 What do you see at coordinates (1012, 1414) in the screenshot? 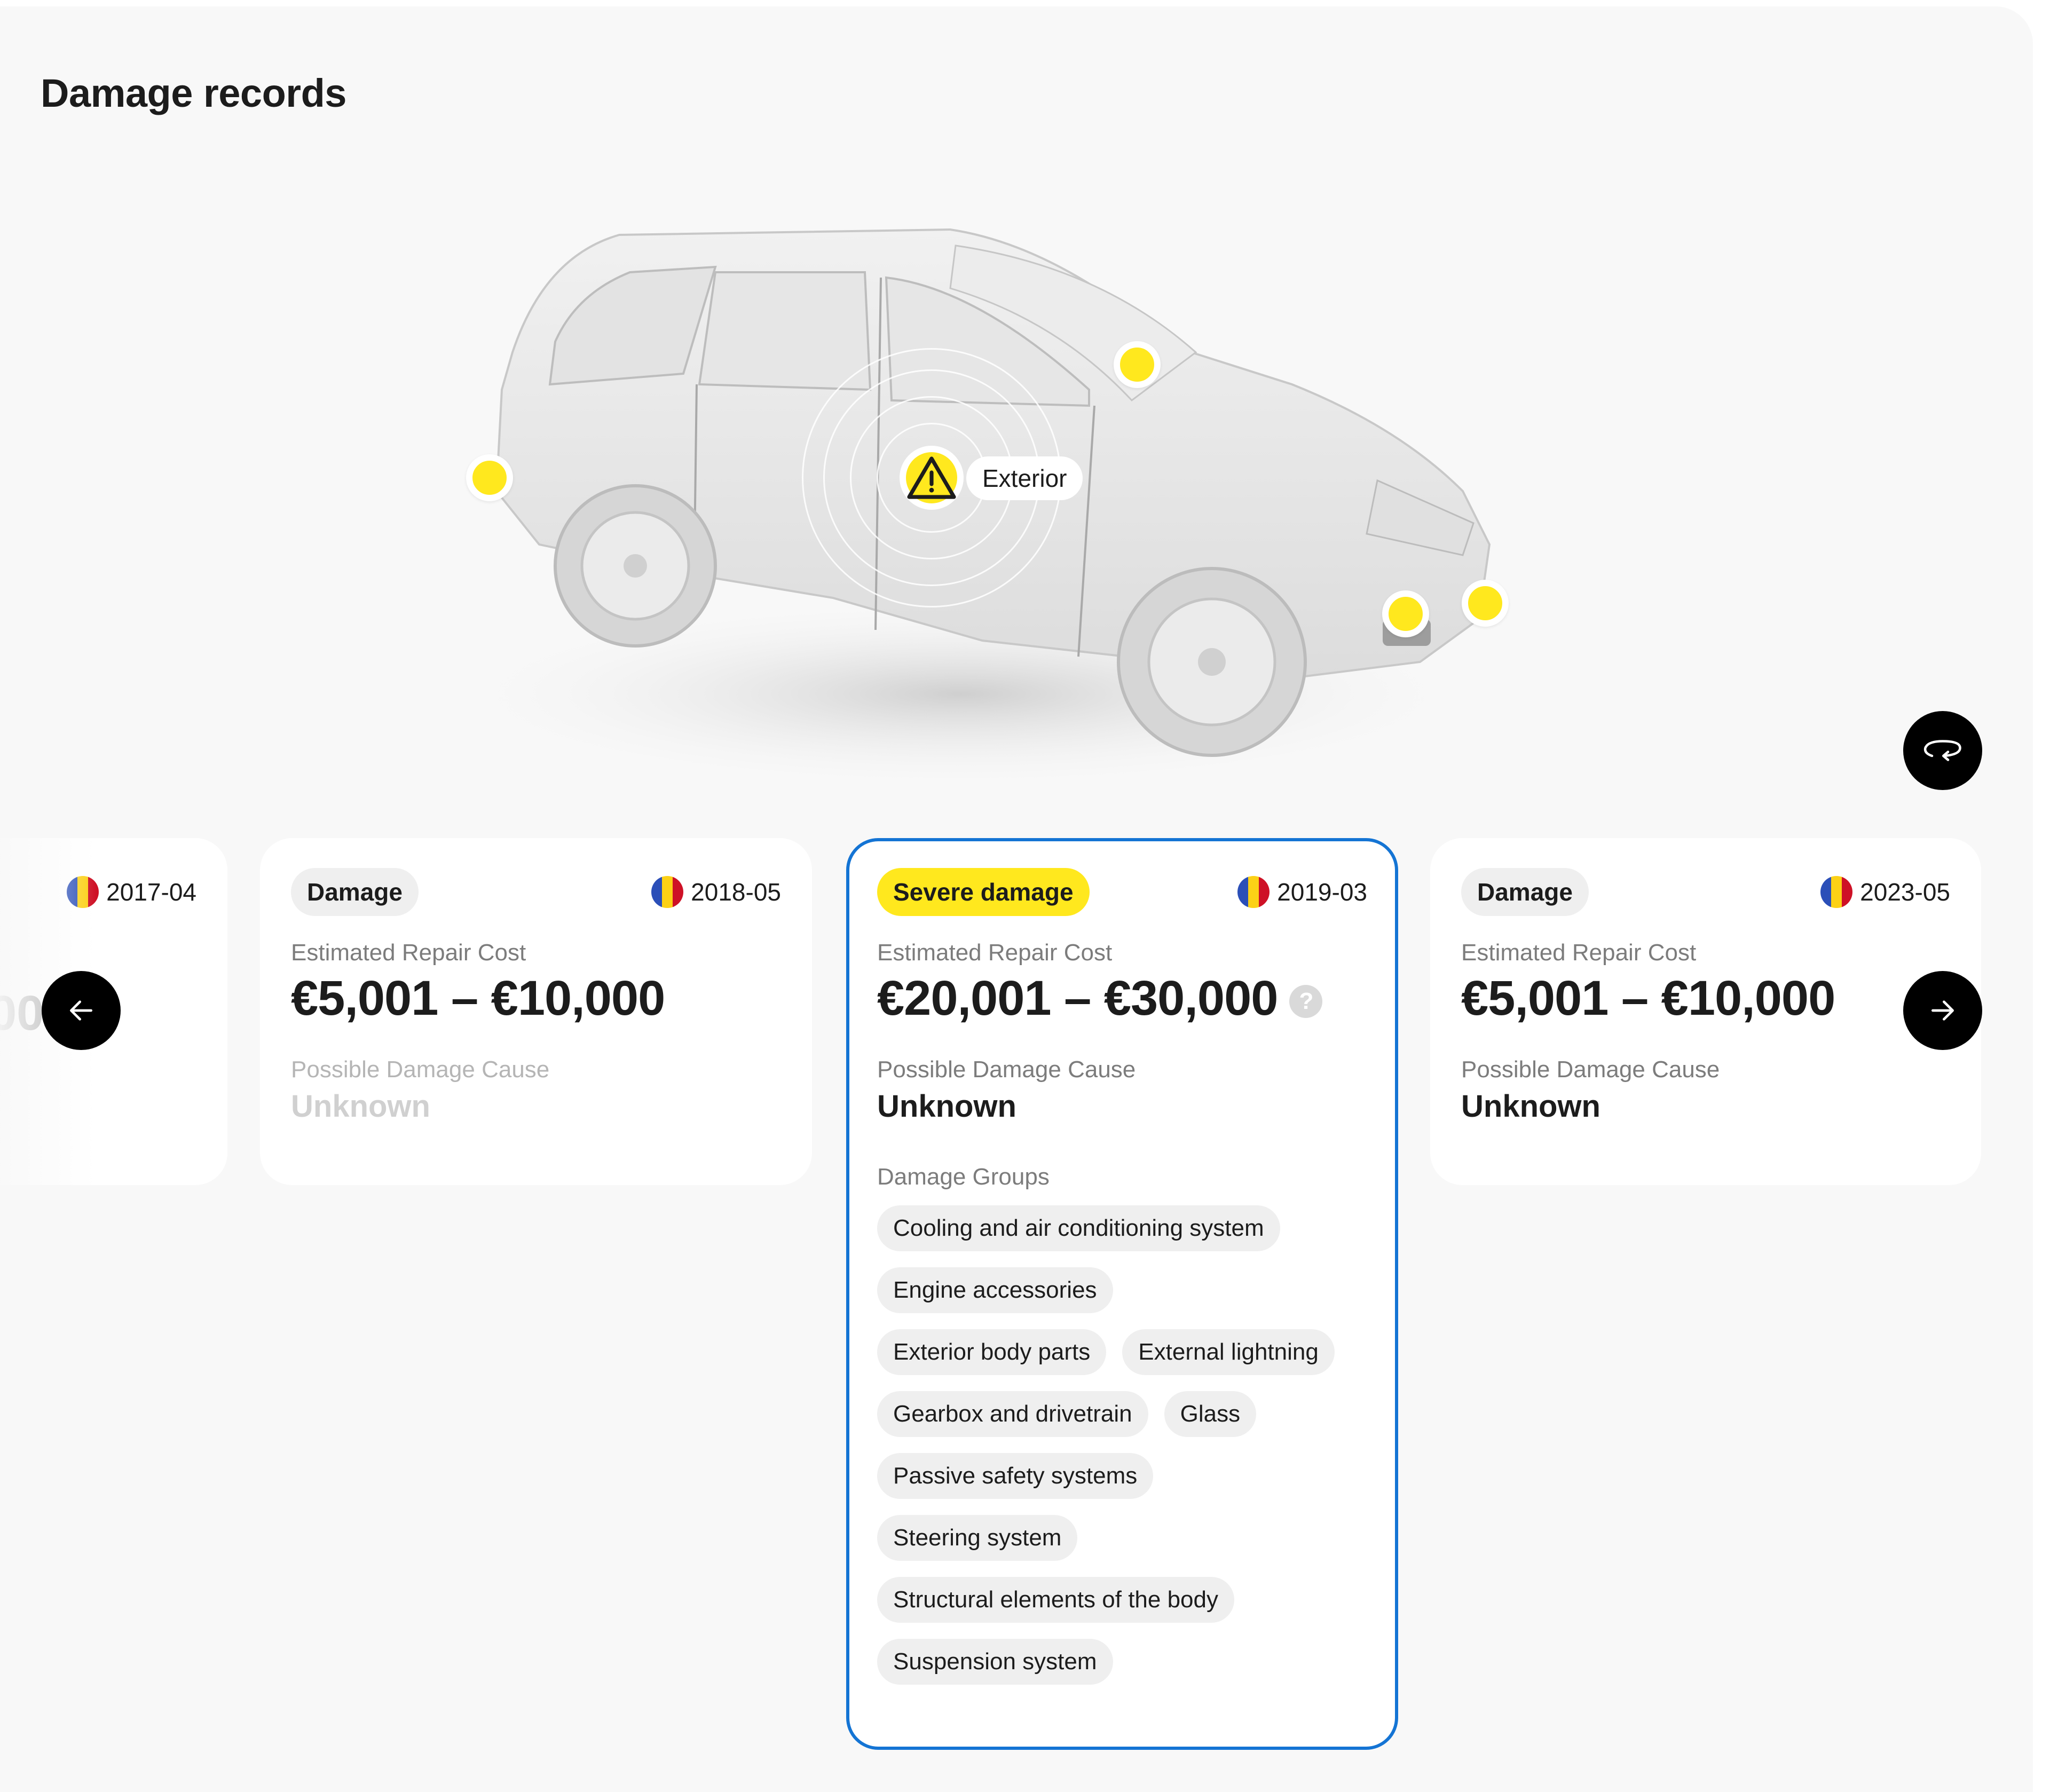
I see `damage-group-chip: Gearbox and drivetrain` at bounding box center [1012, 1414].